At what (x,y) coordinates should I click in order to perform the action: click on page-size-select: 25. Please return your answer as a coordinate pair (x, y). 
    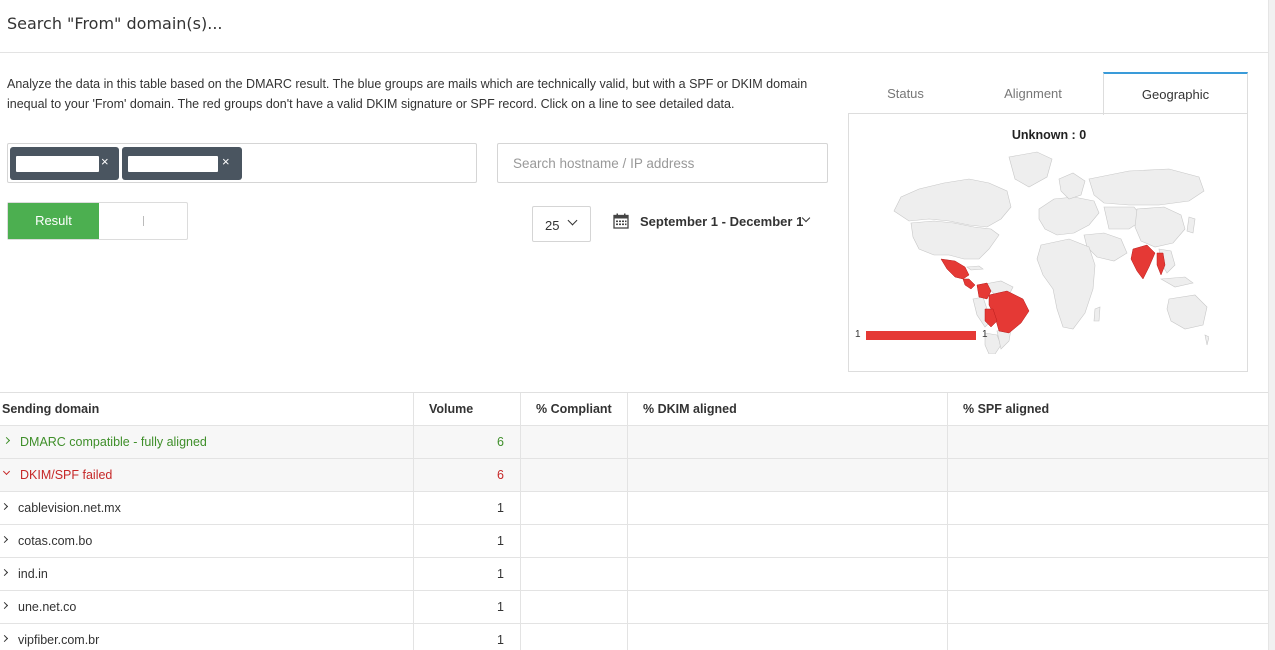
    Looking at the image, I should click on (561, 224).